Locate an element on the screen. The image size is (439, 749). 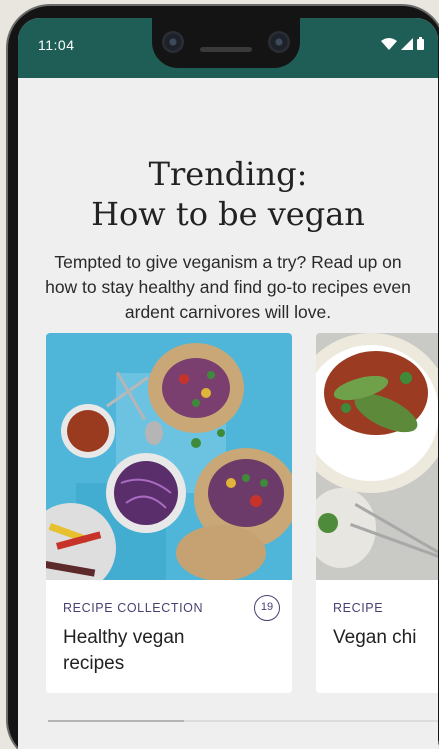
card-category-label: RECIPE COLLECTION is located at coordinates (133, 608).